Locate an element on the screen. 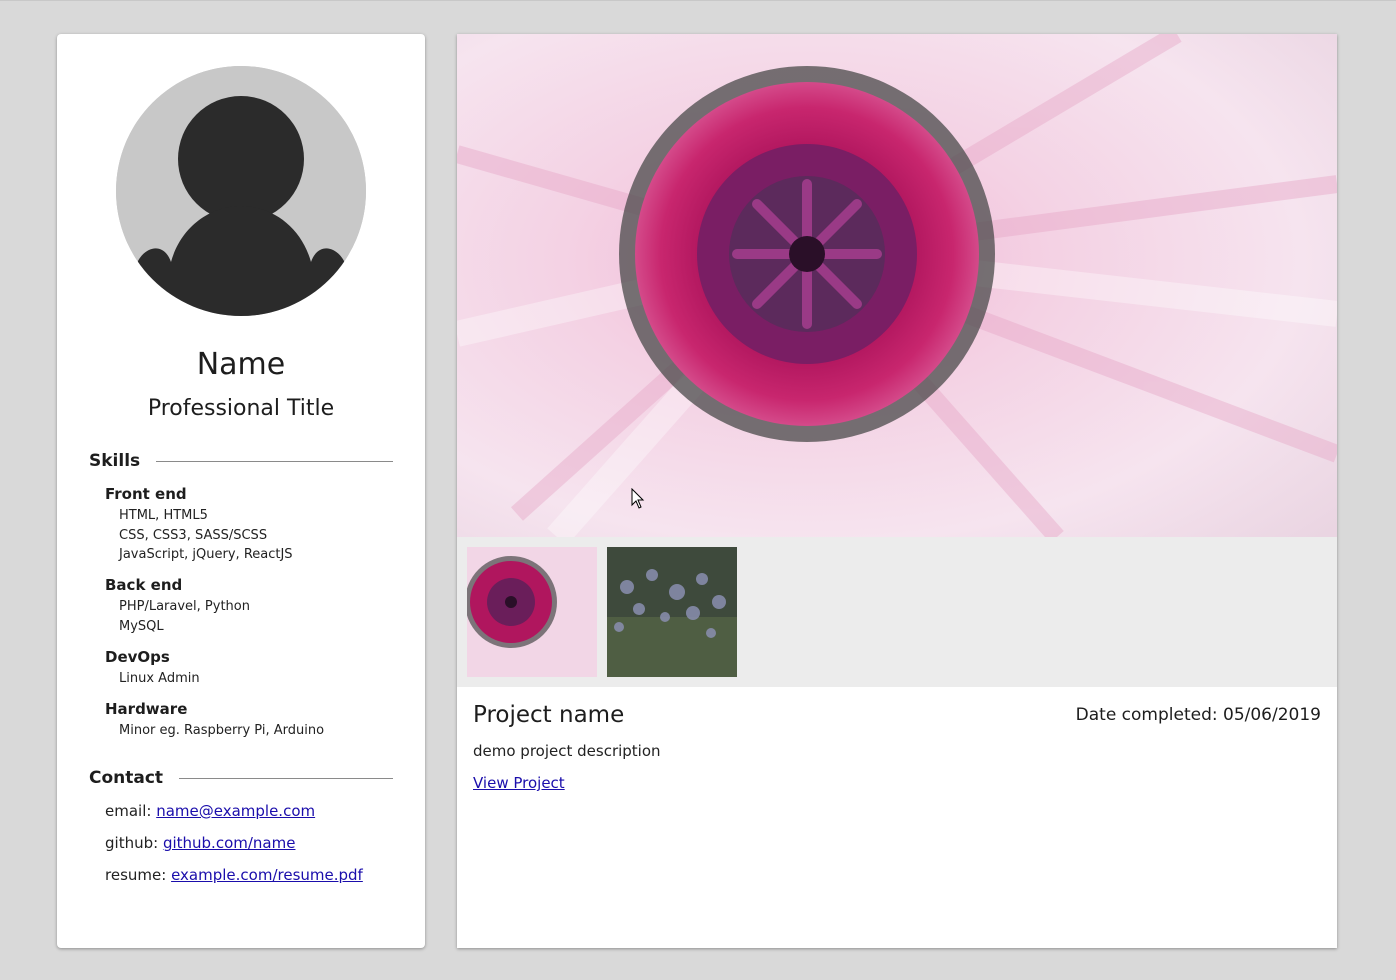 Image resolution: width=1396 pixels, height=980 pixels. project-description: demo project description is located at coordinates (567, 751).